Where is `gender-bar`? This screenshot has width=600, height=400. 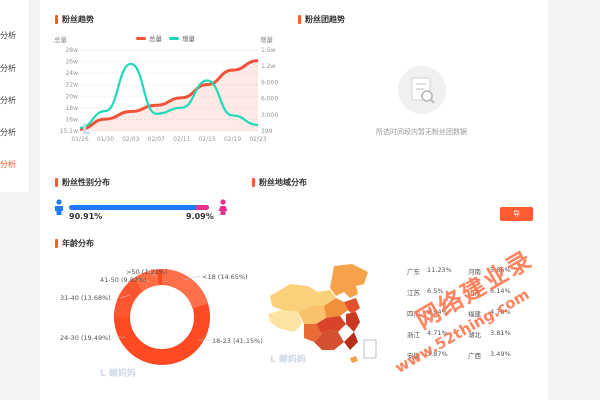 gender-bar is located at coordinates (139, 207).